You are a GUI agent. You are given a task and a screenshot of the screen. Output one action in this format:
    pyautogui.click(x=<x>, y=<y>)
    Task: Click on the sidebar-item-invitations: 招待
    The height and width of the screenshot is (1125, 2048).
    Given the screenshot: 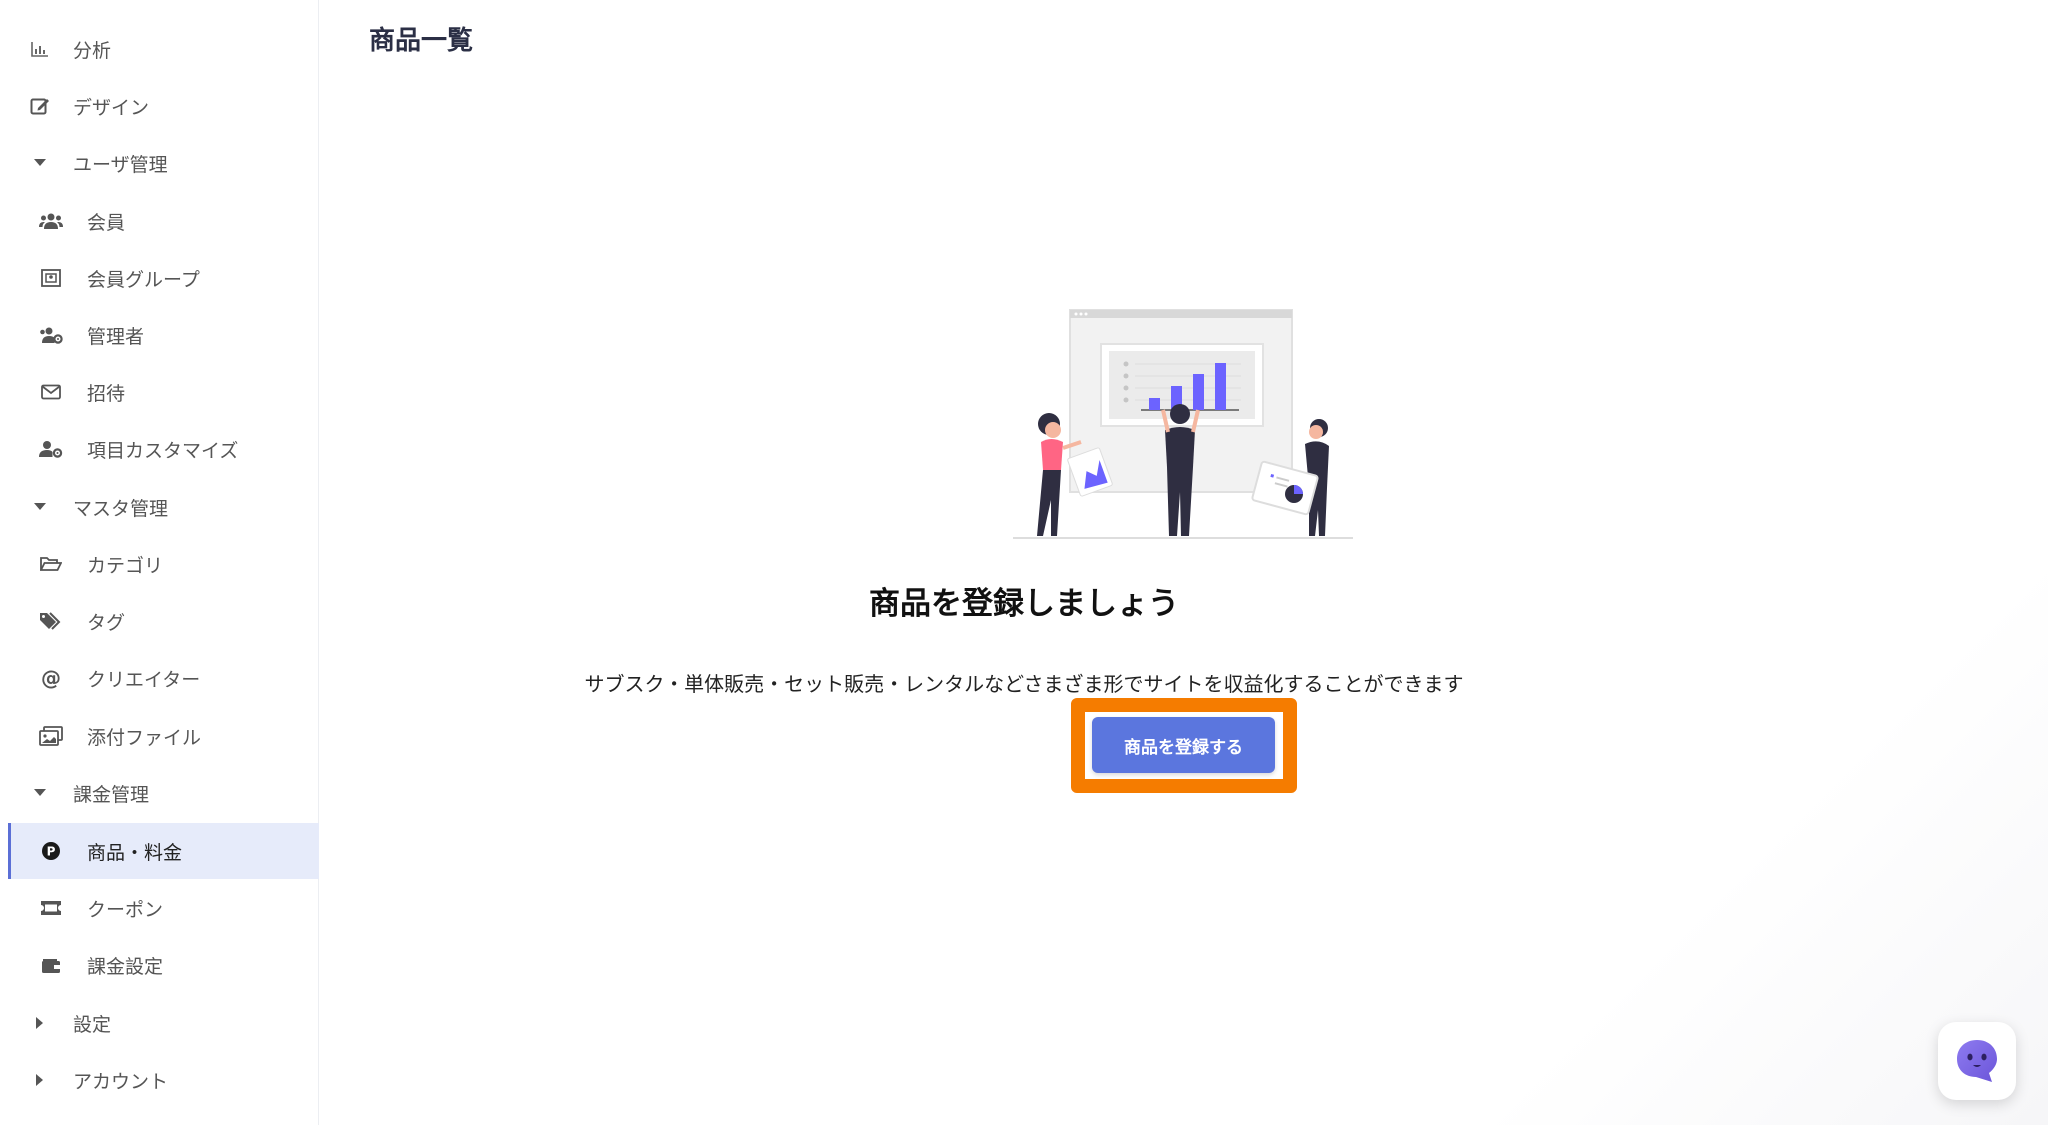 What is the action you would take?
    pyautogui.click(x=163, y=392)
    